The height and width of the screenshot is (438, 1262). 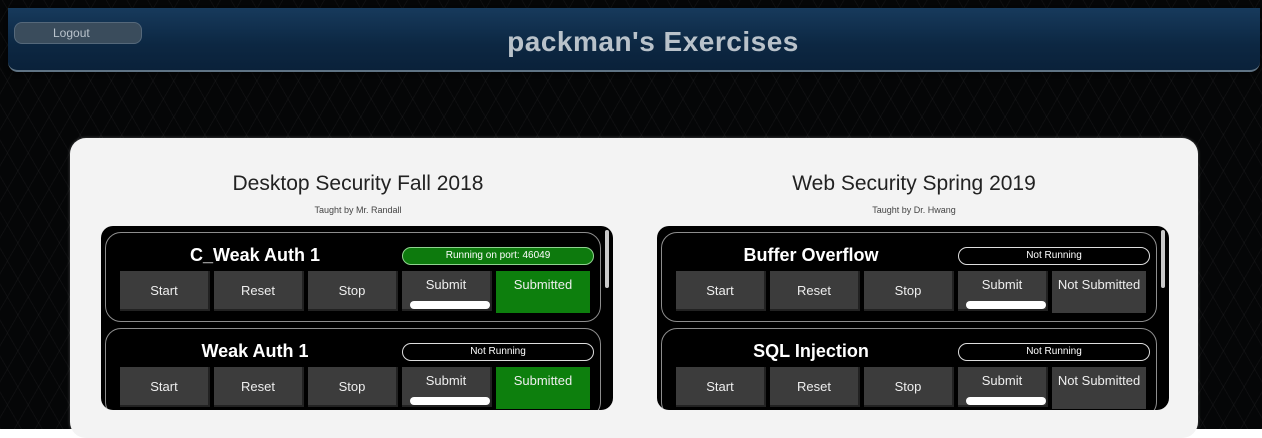 I want to click on exercise-name: Buffer Overflow, so click(x=811, y=255).